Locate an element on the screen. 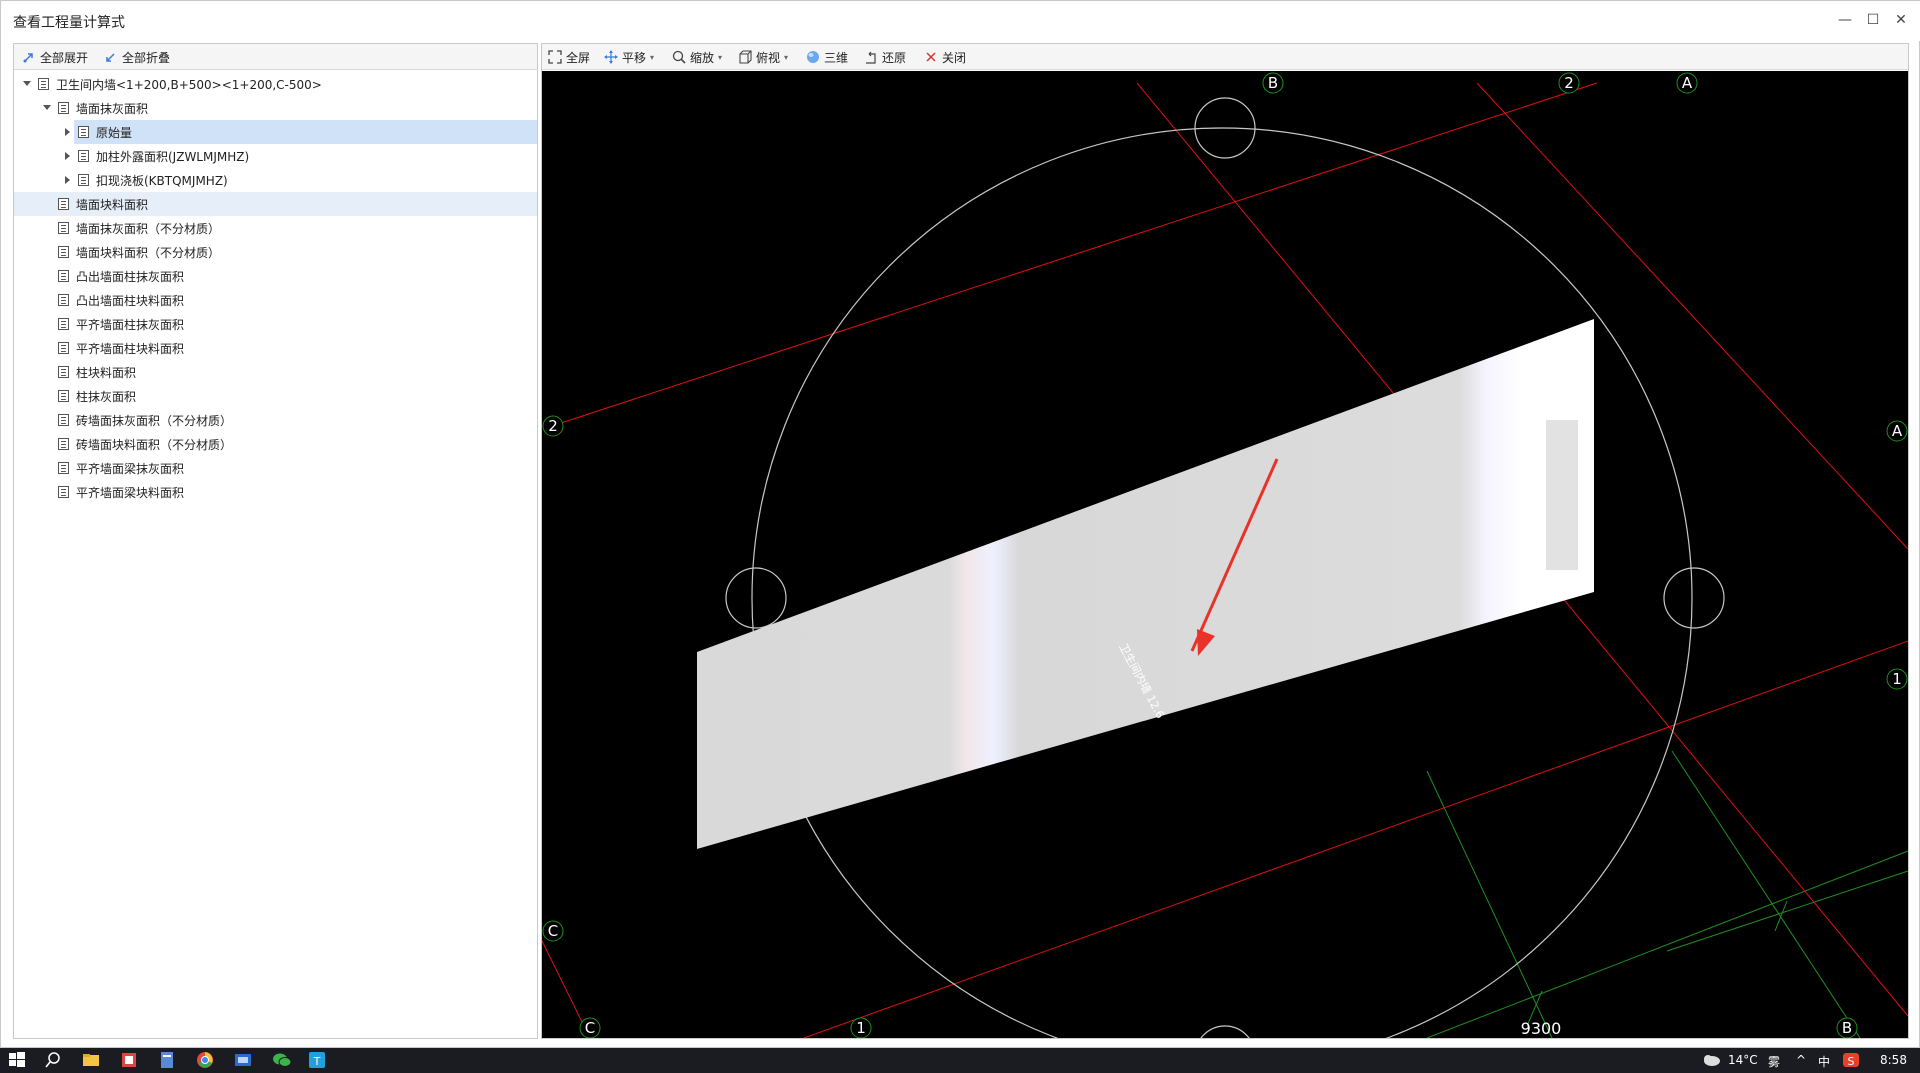 This screenshot has height=1073, width=1920. tree-row: 凸出墙面柱块料面积 is located at coordinates (275, 300).